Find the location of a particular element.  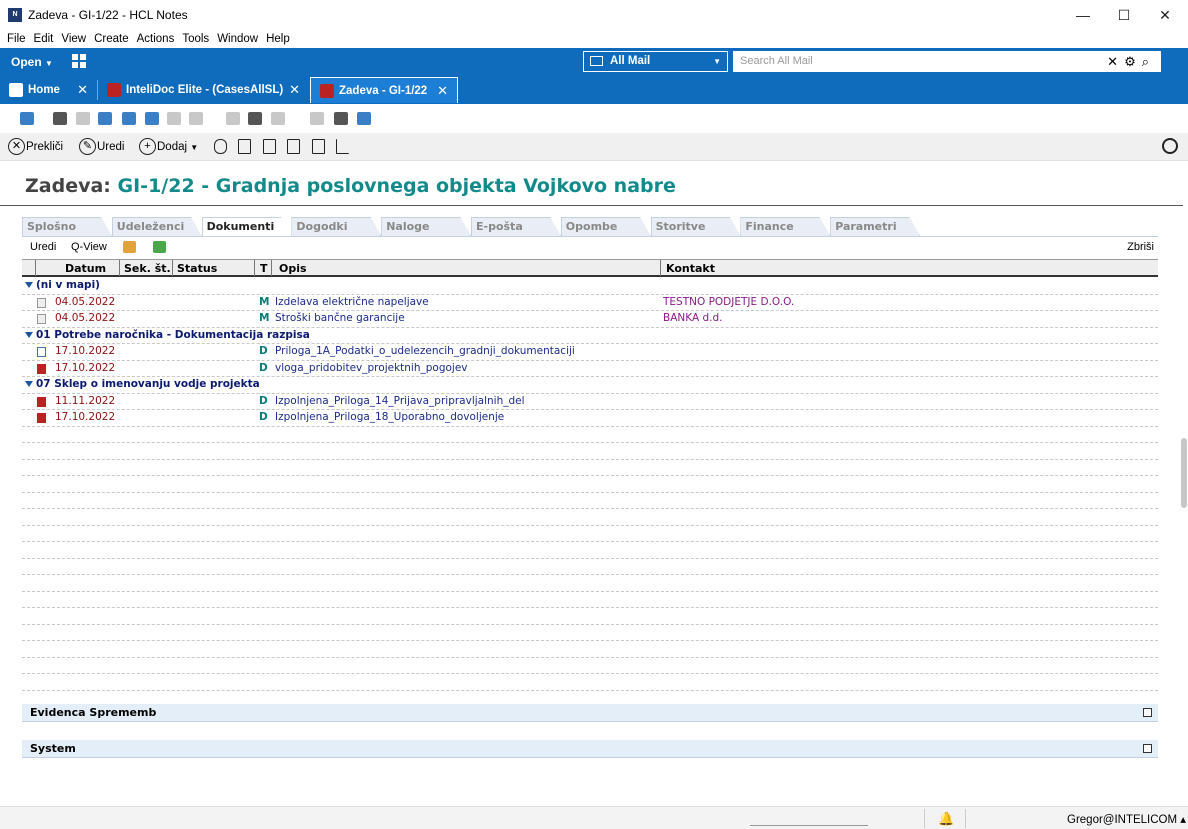

view-edit-button: Uredi is located at coordinates (43, 247).